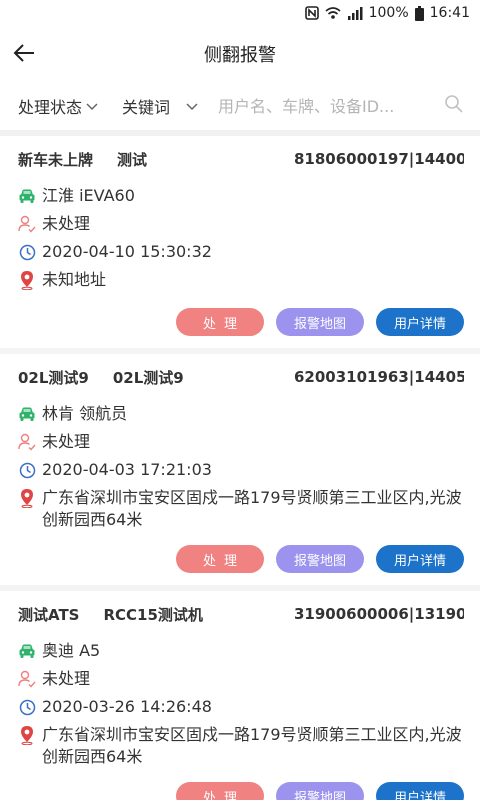 This screenshot has height=800, width=480. I want to click on wifi-icon, so click(333, 13).